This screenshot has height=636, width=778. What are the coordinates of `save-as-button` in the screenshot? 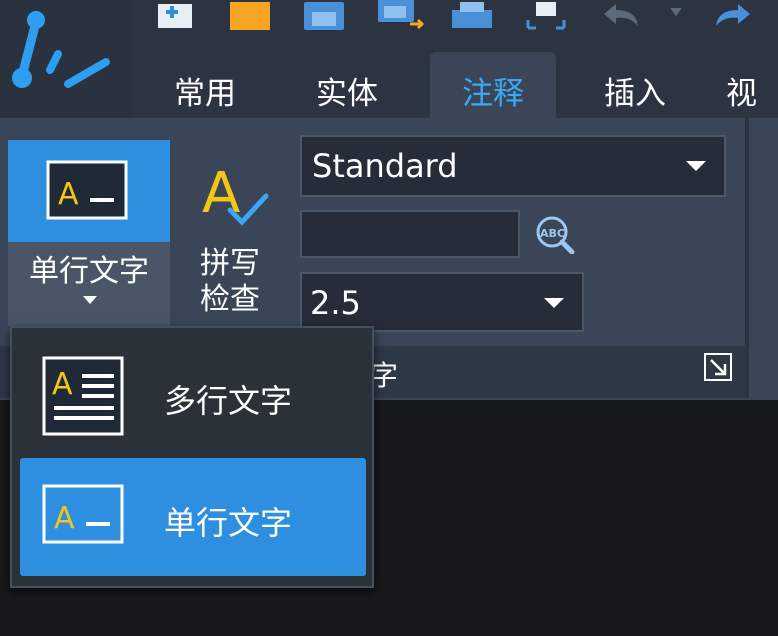 It's located at (401, 15).